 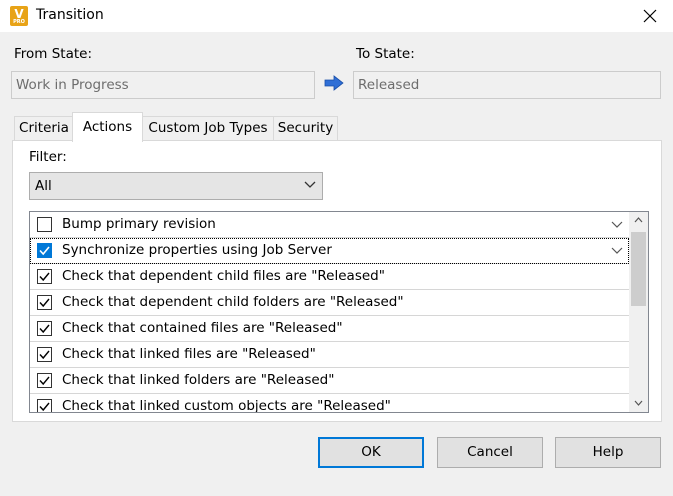 I want to click on from-state-label: From State:, so click(x=53, y=54).